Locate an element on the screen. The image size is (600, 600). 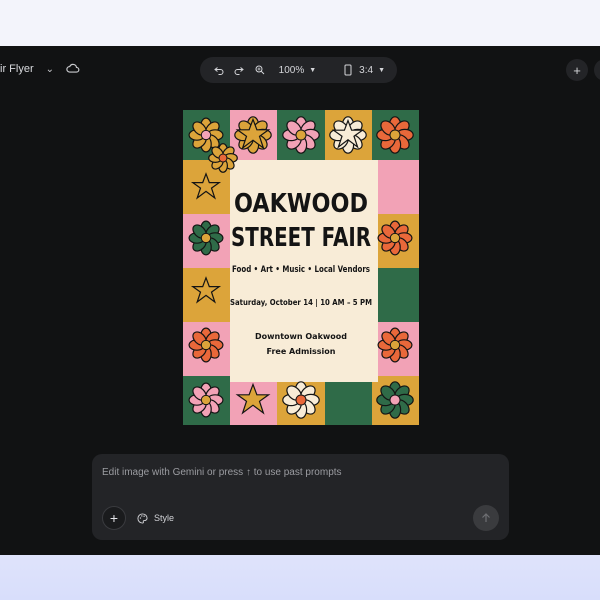
undo-button is located at coordinates (219, 70).